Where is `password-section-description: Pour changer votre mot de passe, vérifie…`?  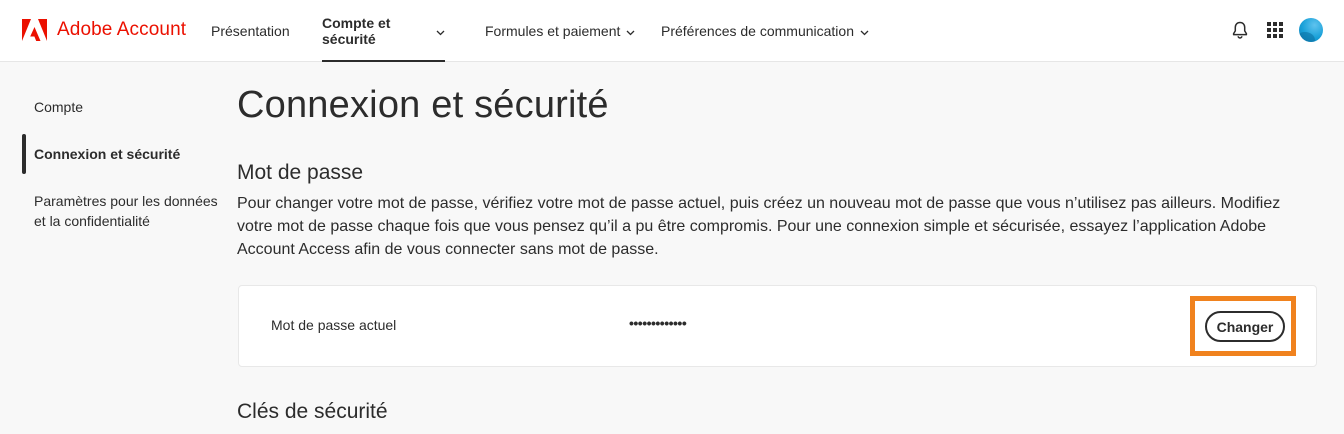
password-section-description: Pour changer votre mot de passe, vérifie… is located at coordinates (759, 226).